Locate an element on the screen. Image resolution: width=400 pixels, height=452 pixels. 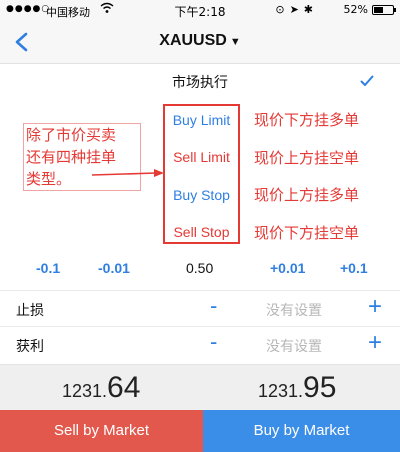
volume-adjust-row: -0.1 -0.01 0.50 +0.01 +0.1 is located at coordinates (200, 270).